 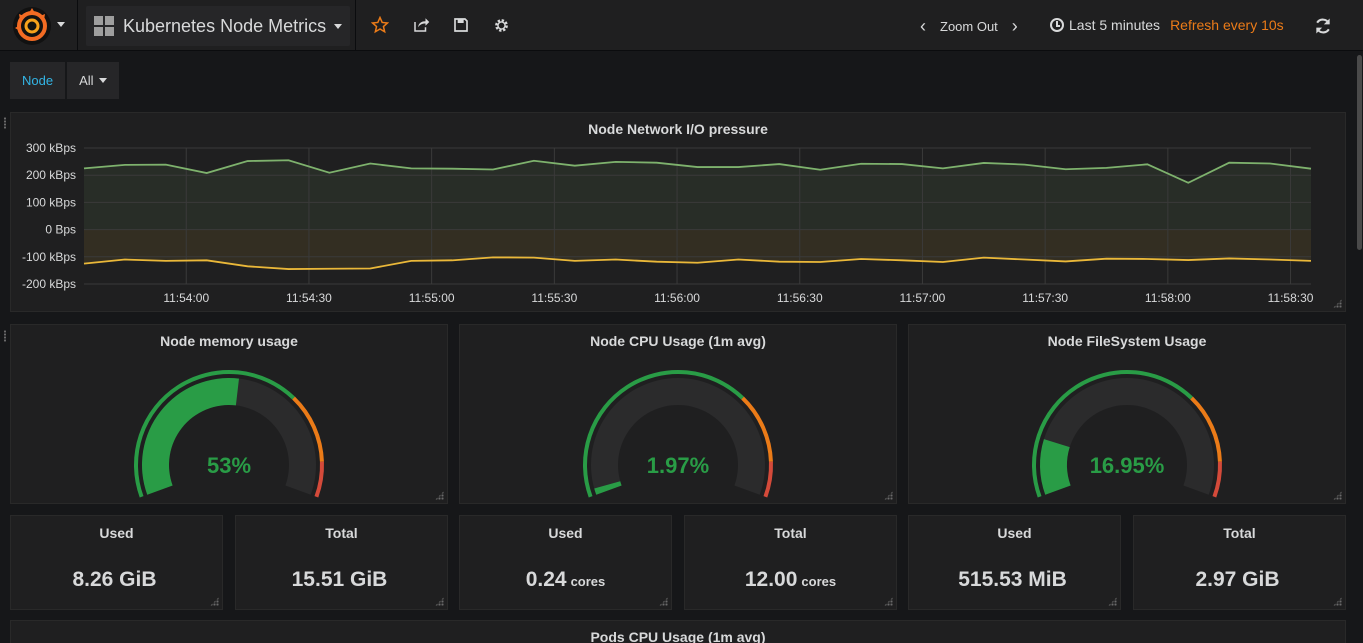 I want to click on stat-panel: Used 515.53 MiB, so click(x=1014, y=562).